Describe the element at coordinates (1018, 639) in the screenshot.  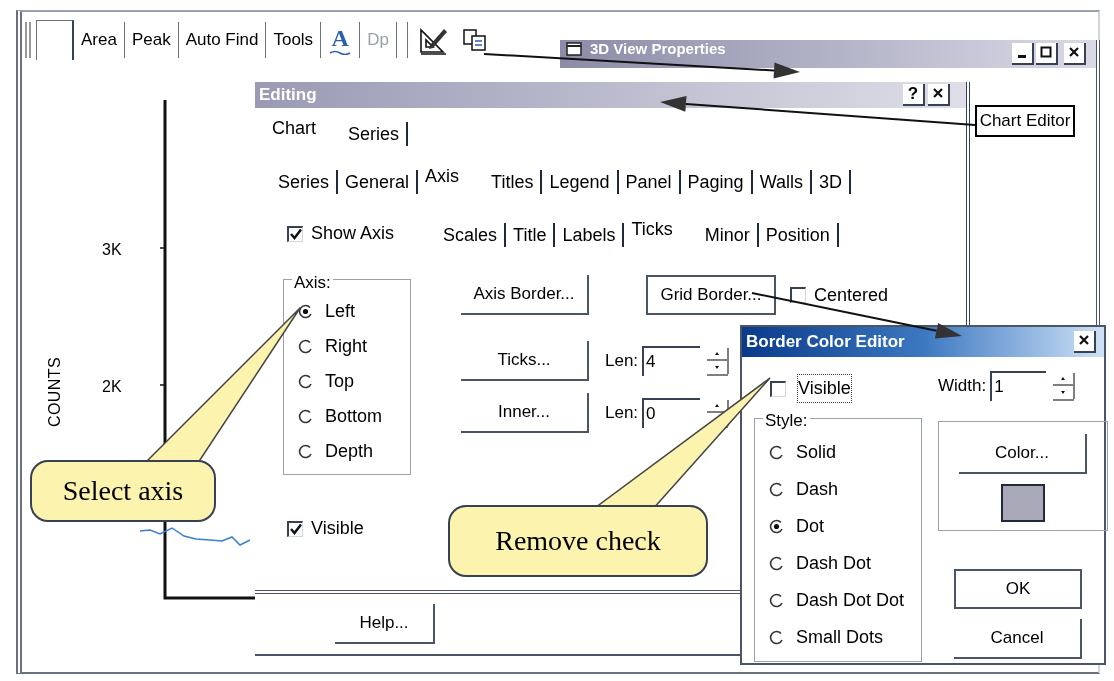
I see `cancel-button: Cancel` at that location.